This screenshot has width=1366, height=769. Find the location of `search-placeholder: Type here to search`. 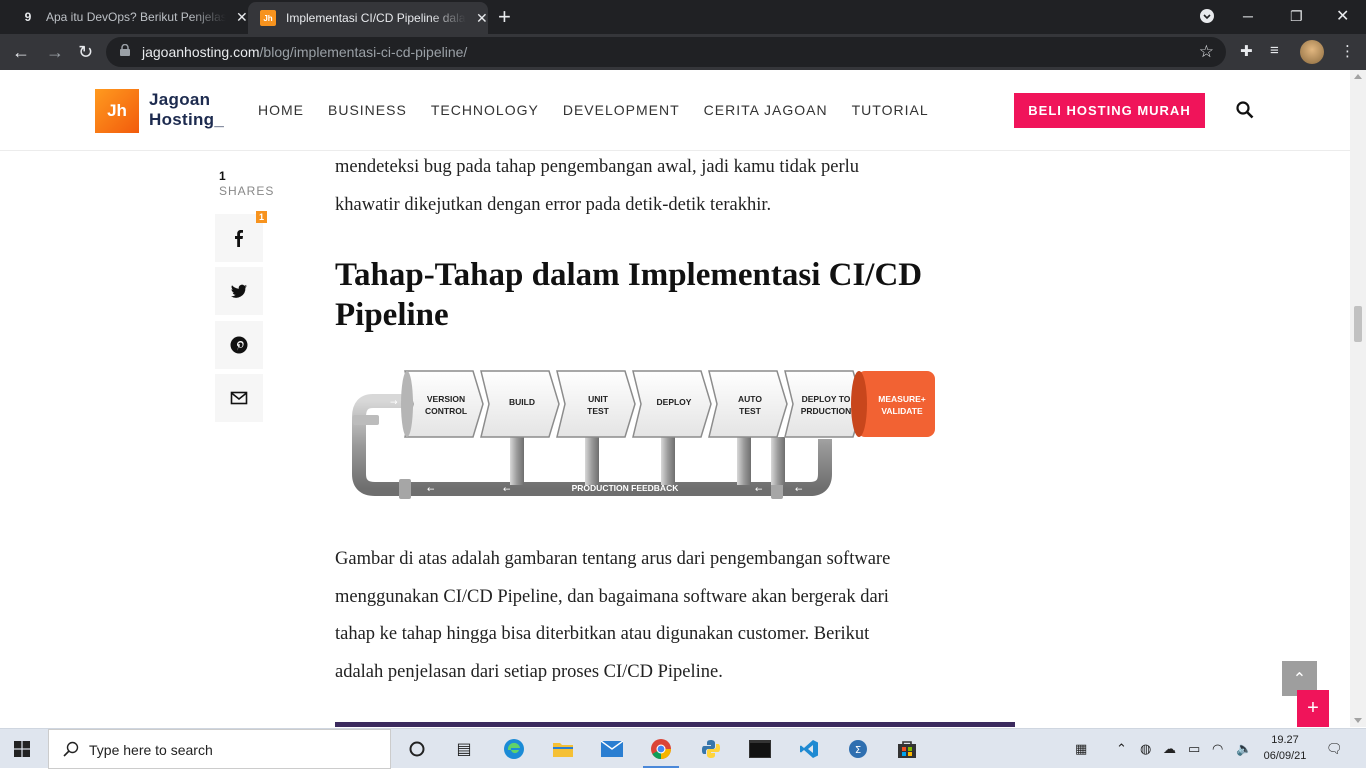

search-placeholder: Type here to search is located at coordinates (151, 750).